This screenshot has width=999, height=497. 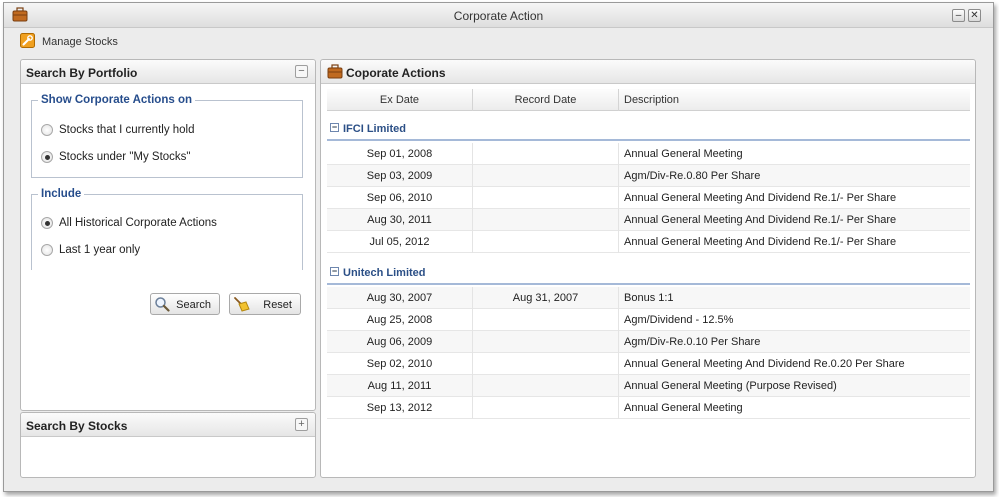 I want to click on group-label: IFCI Limited, so click(x=374, y=129).